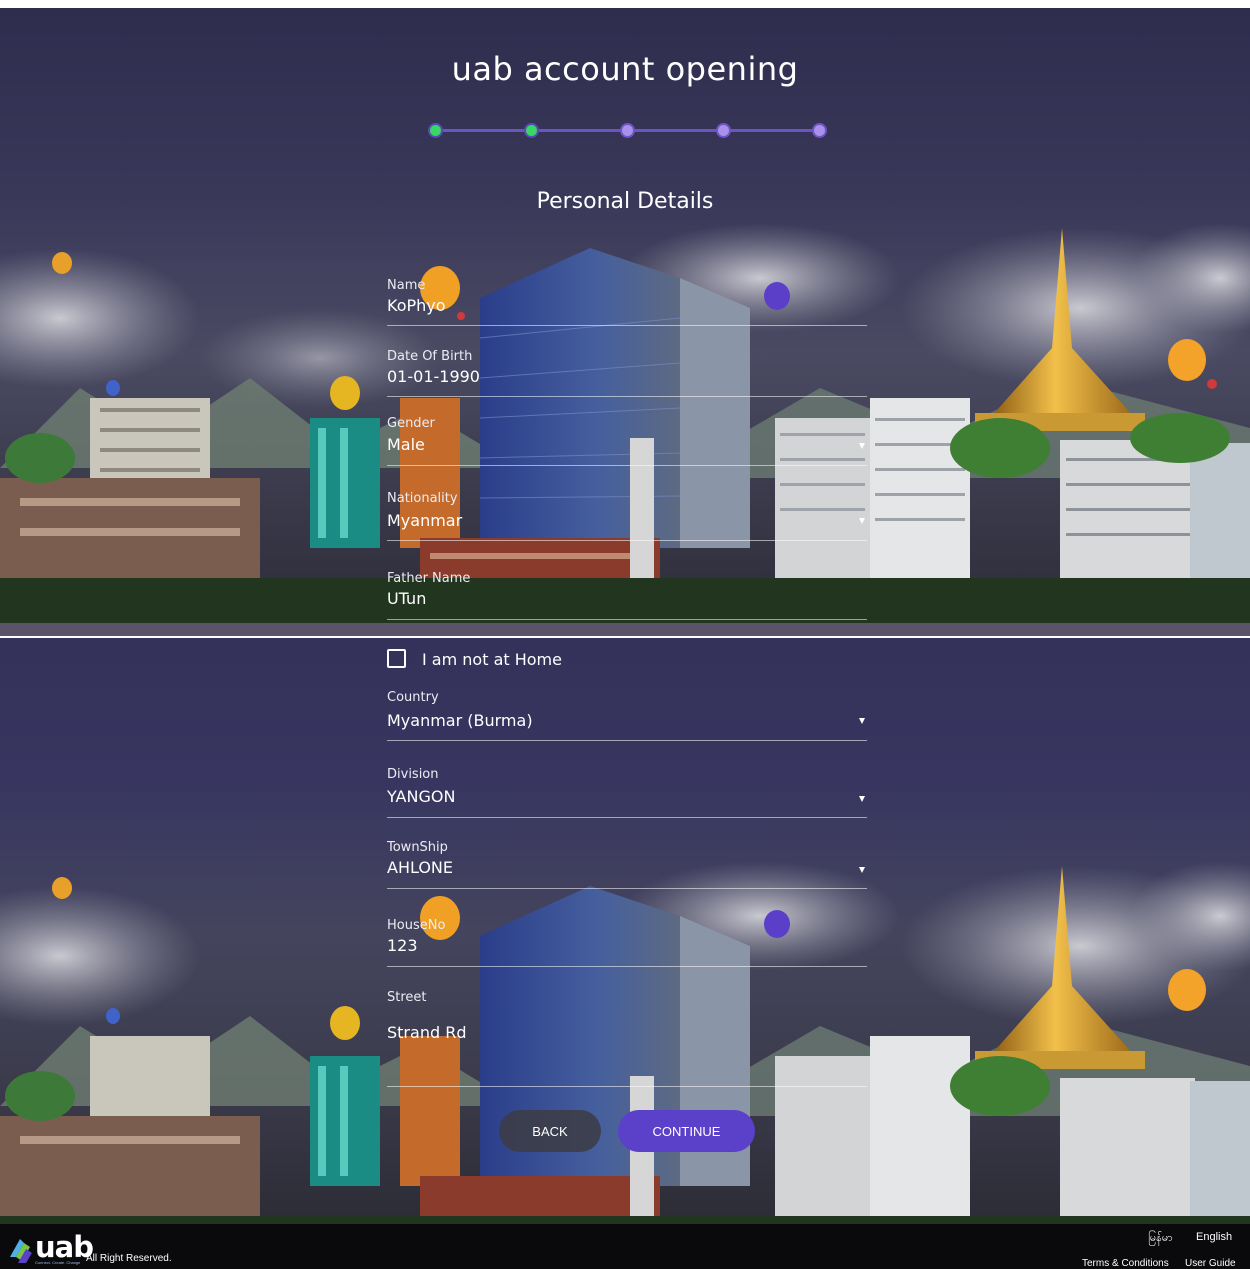 This screenshot has width=1250, height=1269. Describe the element at coordinates (627, 942) in the screenshot. I see `house-no-field: HouseNo 123` at that location.